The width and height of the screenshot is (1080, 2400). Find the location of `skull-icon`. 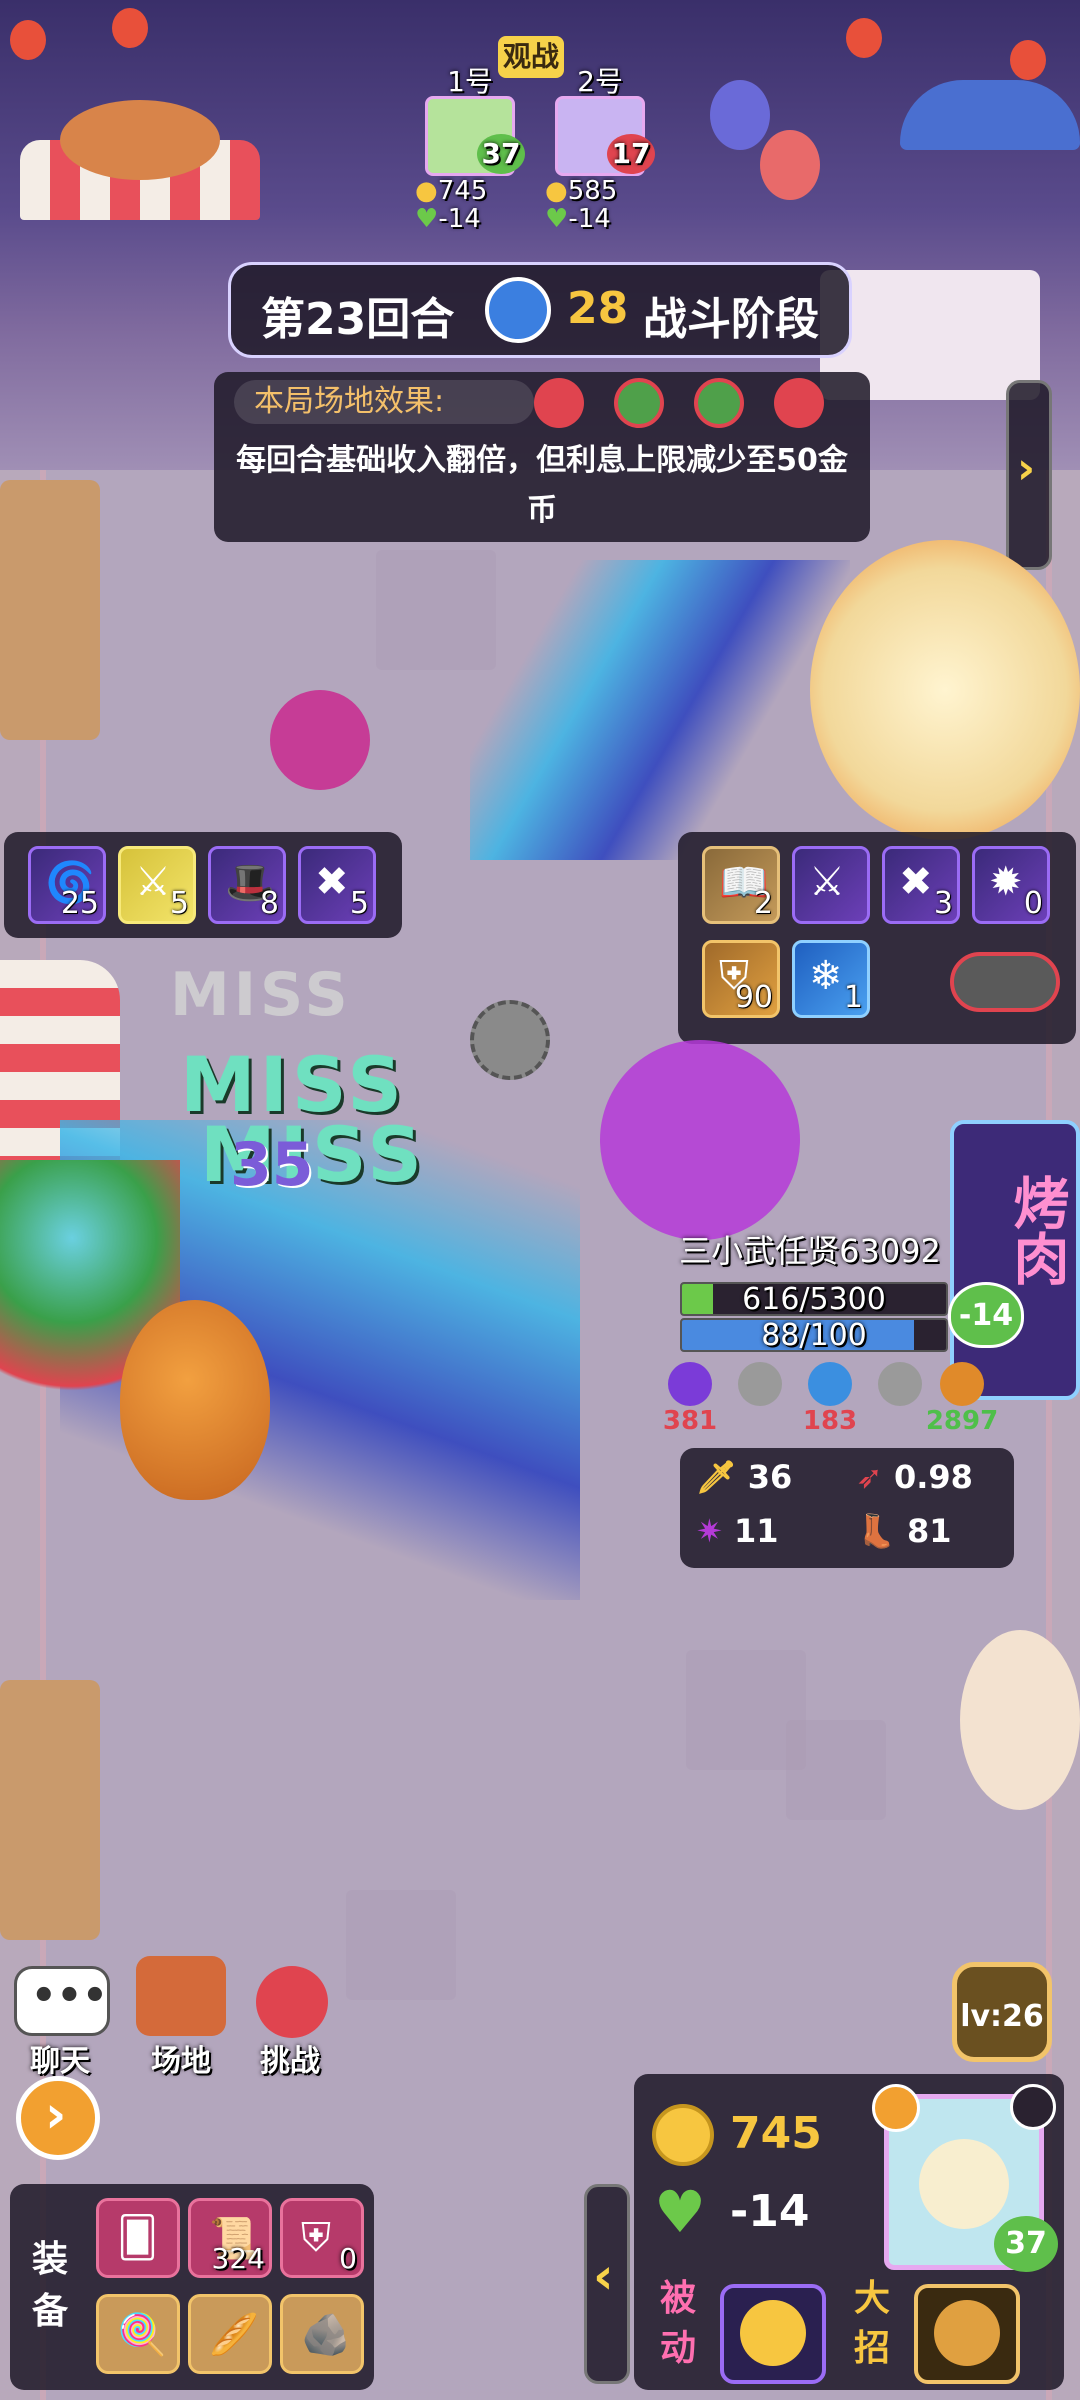

skull-icon is located at coordinates (690, 1384).